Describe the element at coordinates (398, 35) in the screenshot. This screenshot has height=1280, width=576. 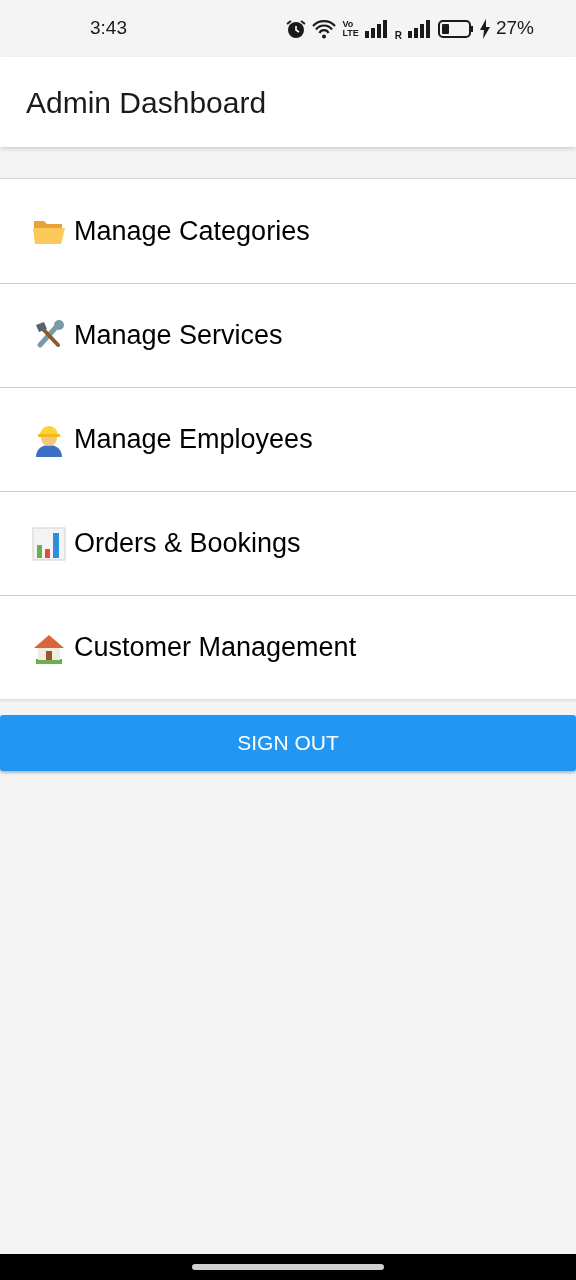
I see `roaming-label: R` at that location.